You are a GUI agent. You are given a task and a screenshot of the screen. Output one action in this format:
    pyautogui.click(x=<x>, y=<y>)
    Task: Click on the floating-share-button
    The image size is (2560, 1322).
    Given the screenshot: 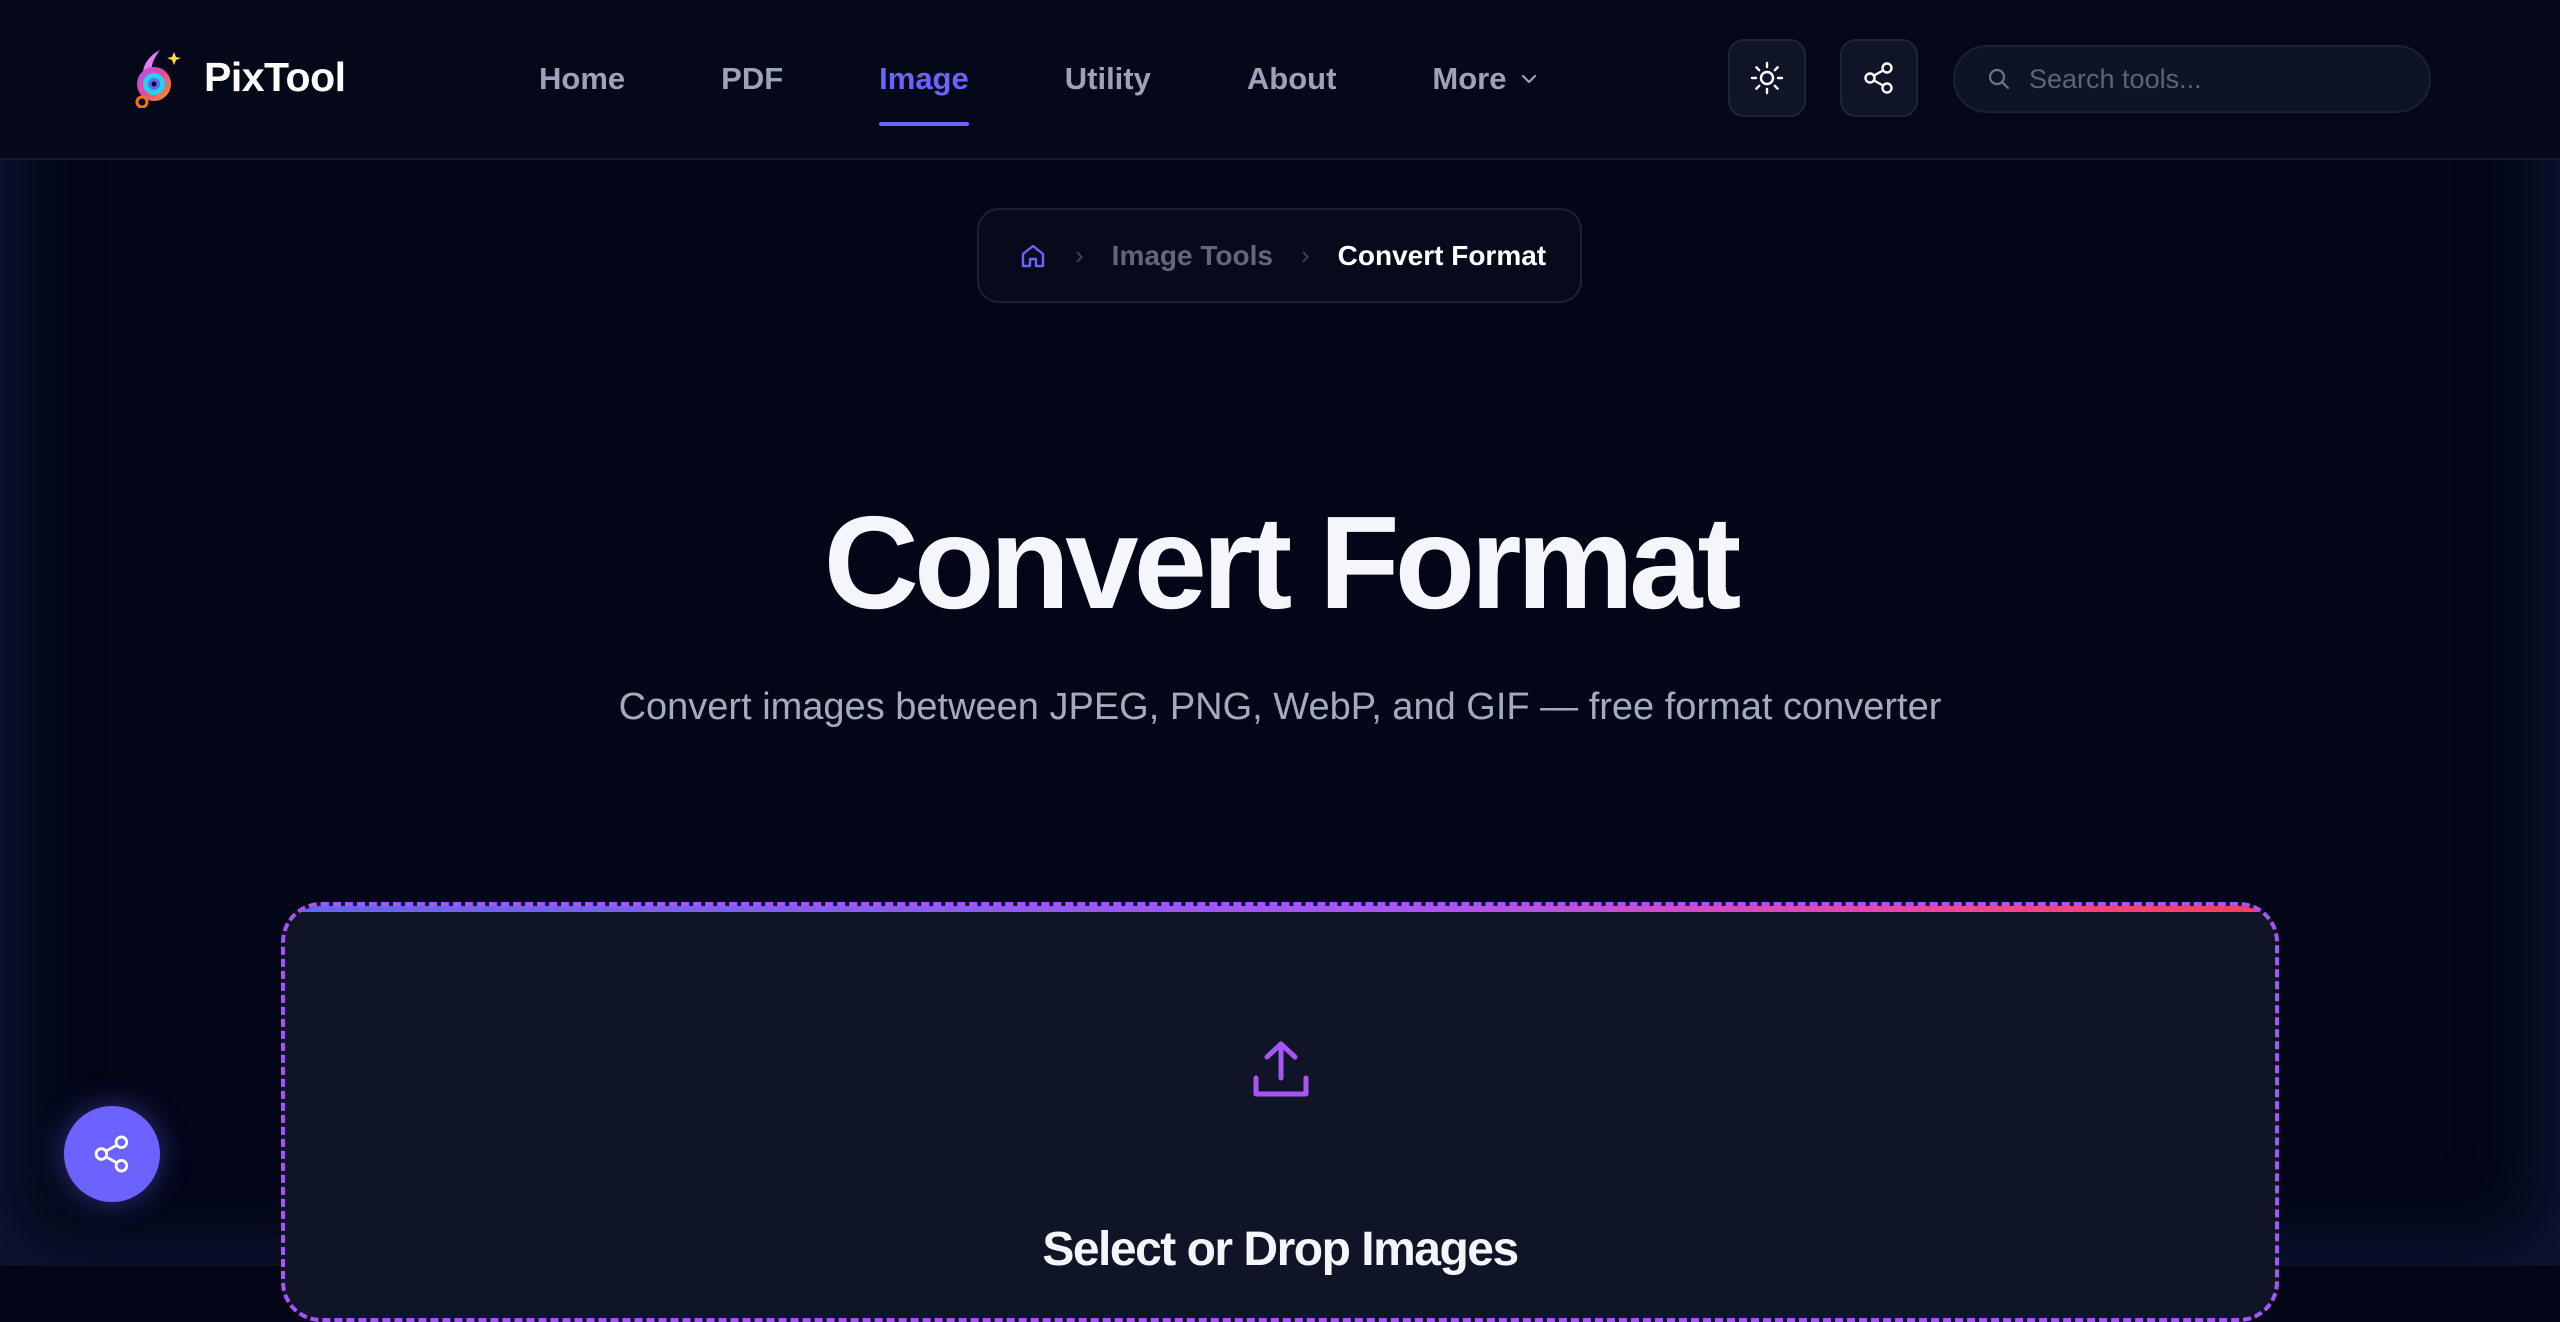 What is the action you would take?
    pyautogui.click(x=112, y=1154)
    